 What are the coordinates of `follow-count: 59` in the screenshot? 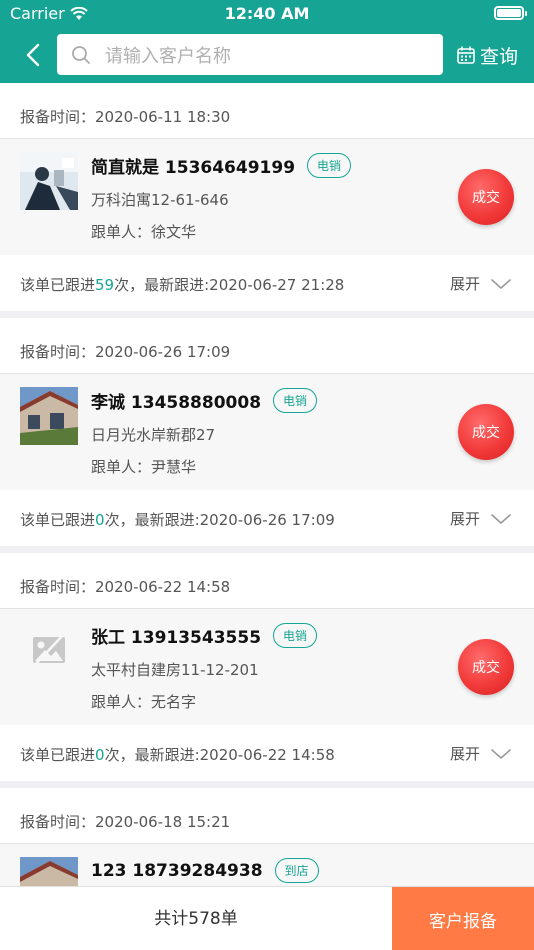 It's located at (105, 285).